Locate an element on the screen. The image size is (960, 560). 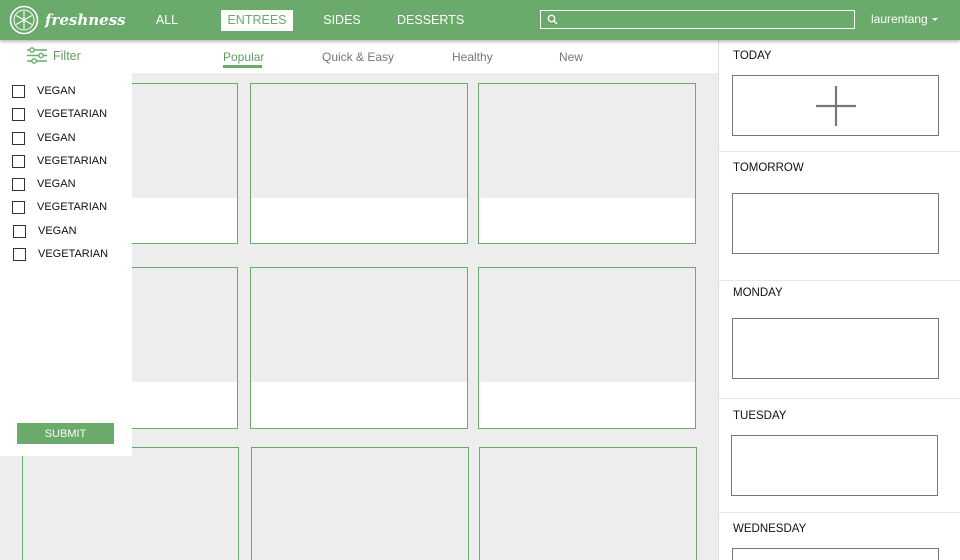
nav-all: ALL is located at coordinates (167, 20).